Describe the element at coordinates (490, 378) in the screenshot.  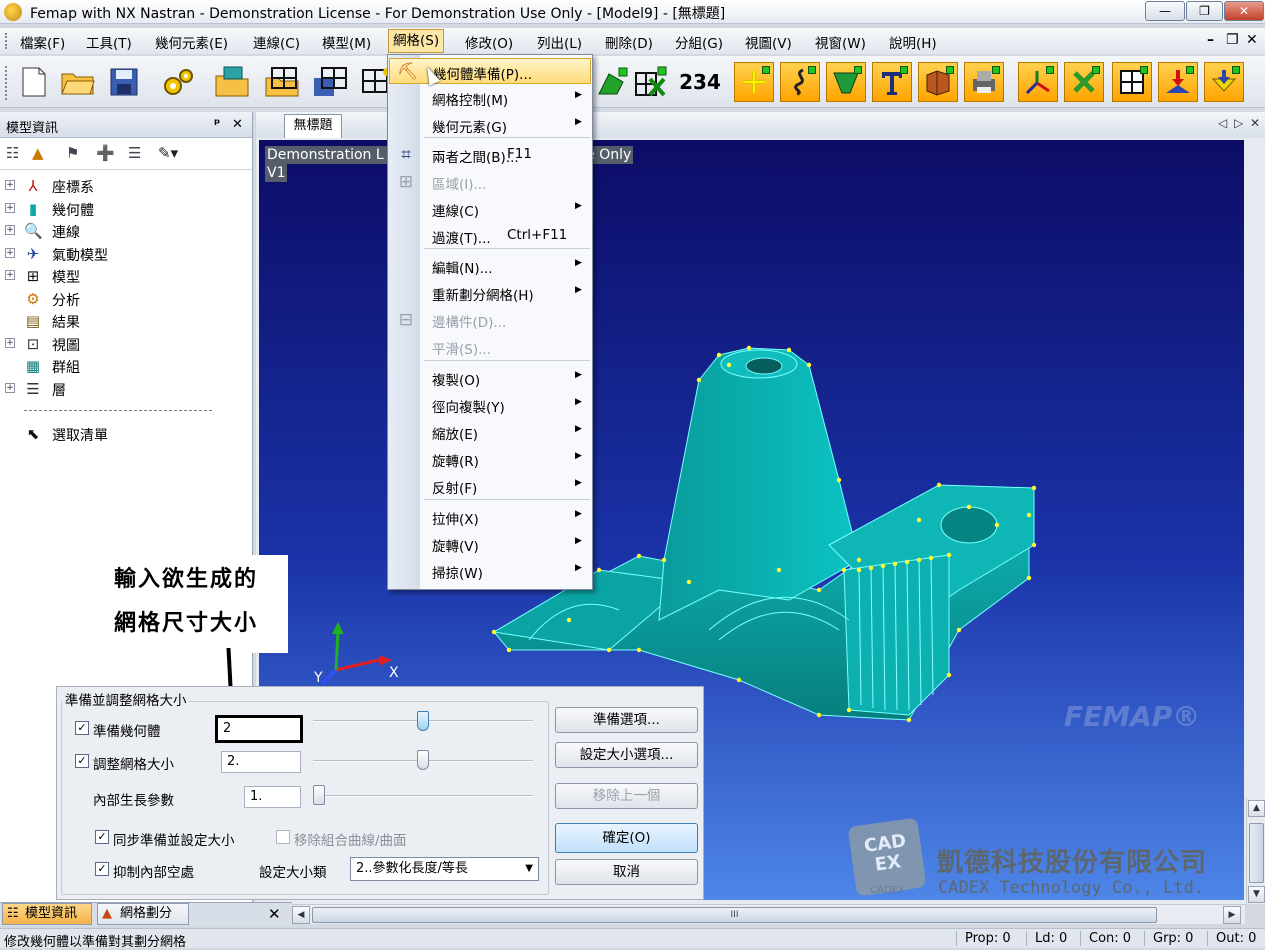
I see `mesh-menu-item: 複製(O) ▶` at that location.